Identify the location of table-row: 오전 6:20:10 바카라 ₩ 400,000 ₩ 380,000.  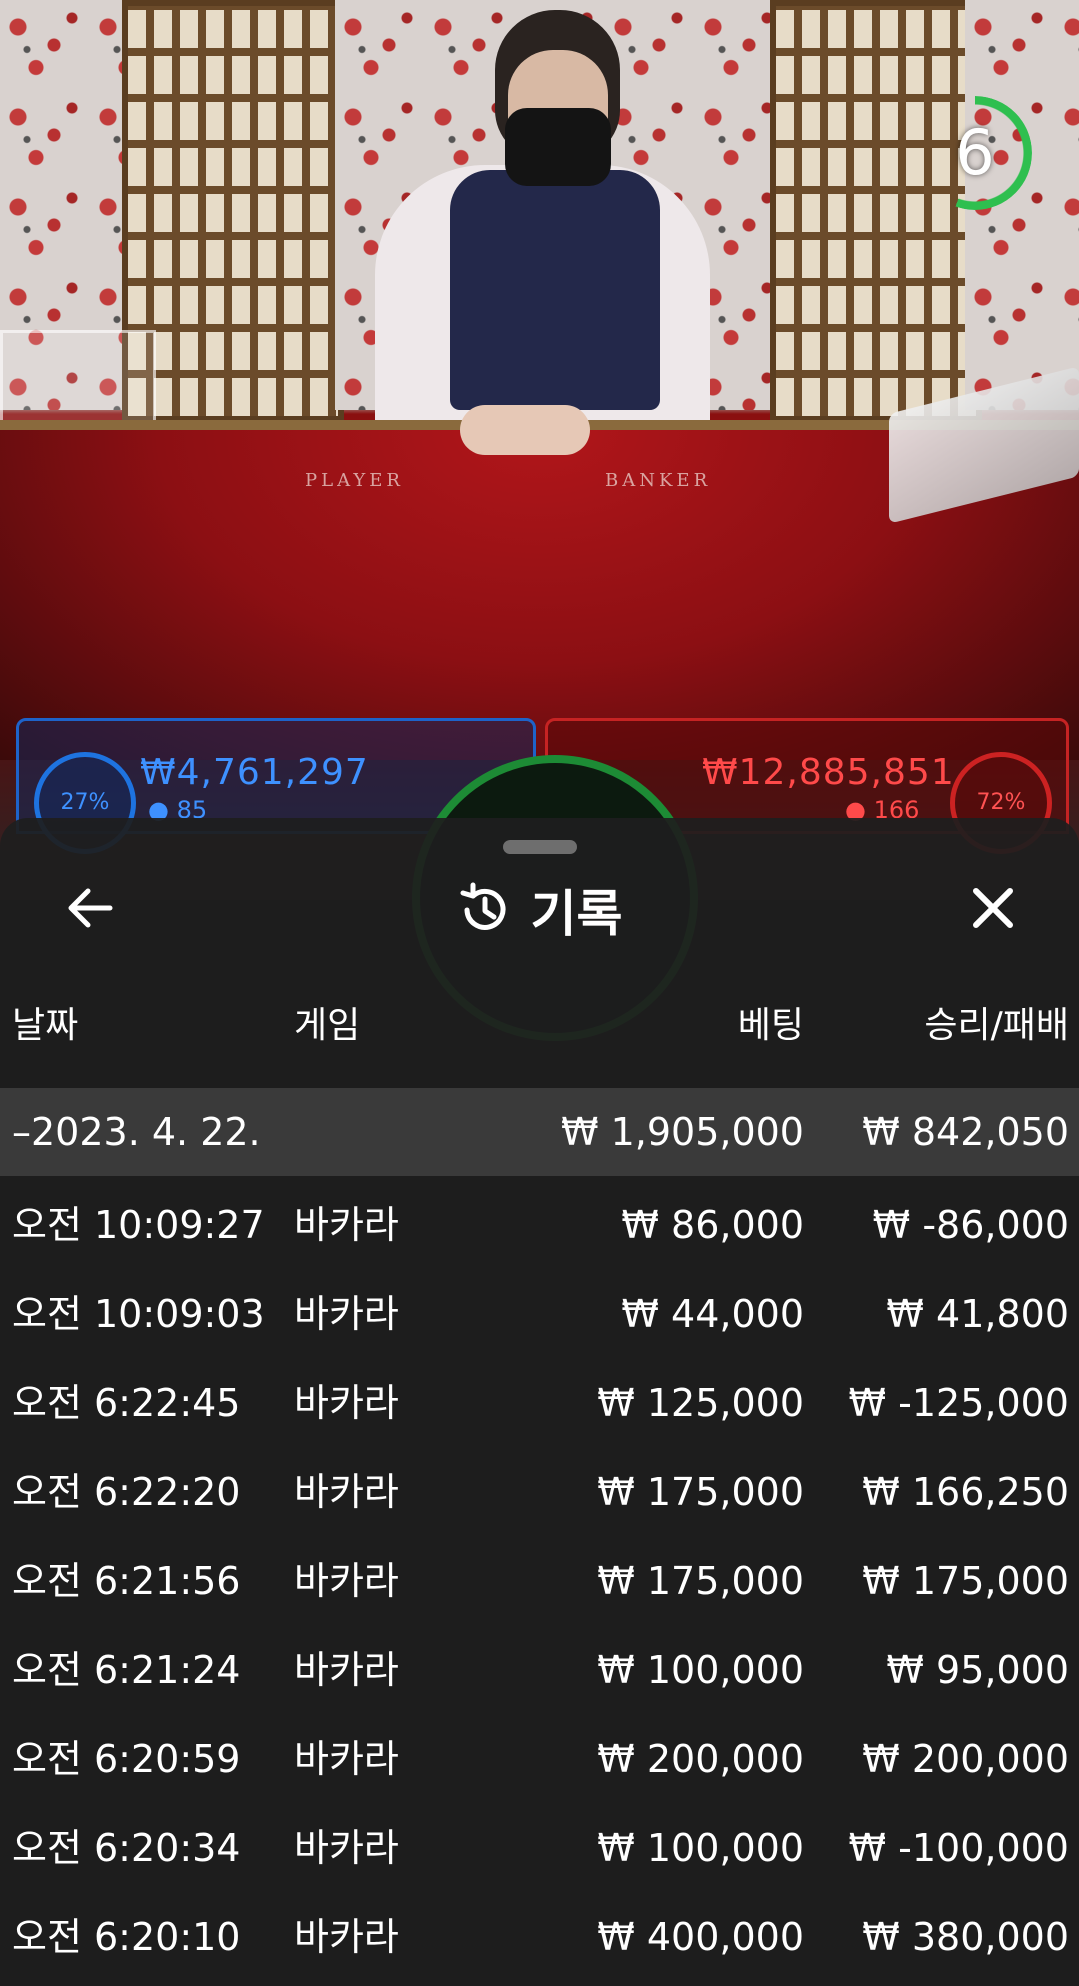
(539, 1937).